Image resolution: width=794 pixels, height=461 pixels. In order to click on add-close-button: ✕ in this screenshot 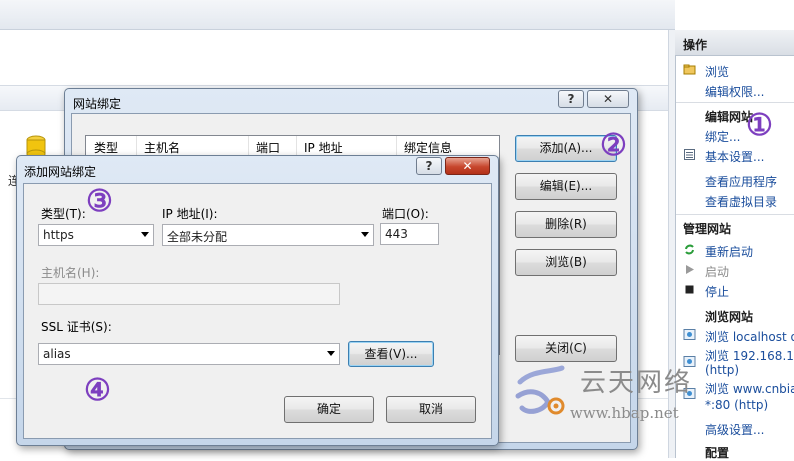, I will do `click(467, 166)`.